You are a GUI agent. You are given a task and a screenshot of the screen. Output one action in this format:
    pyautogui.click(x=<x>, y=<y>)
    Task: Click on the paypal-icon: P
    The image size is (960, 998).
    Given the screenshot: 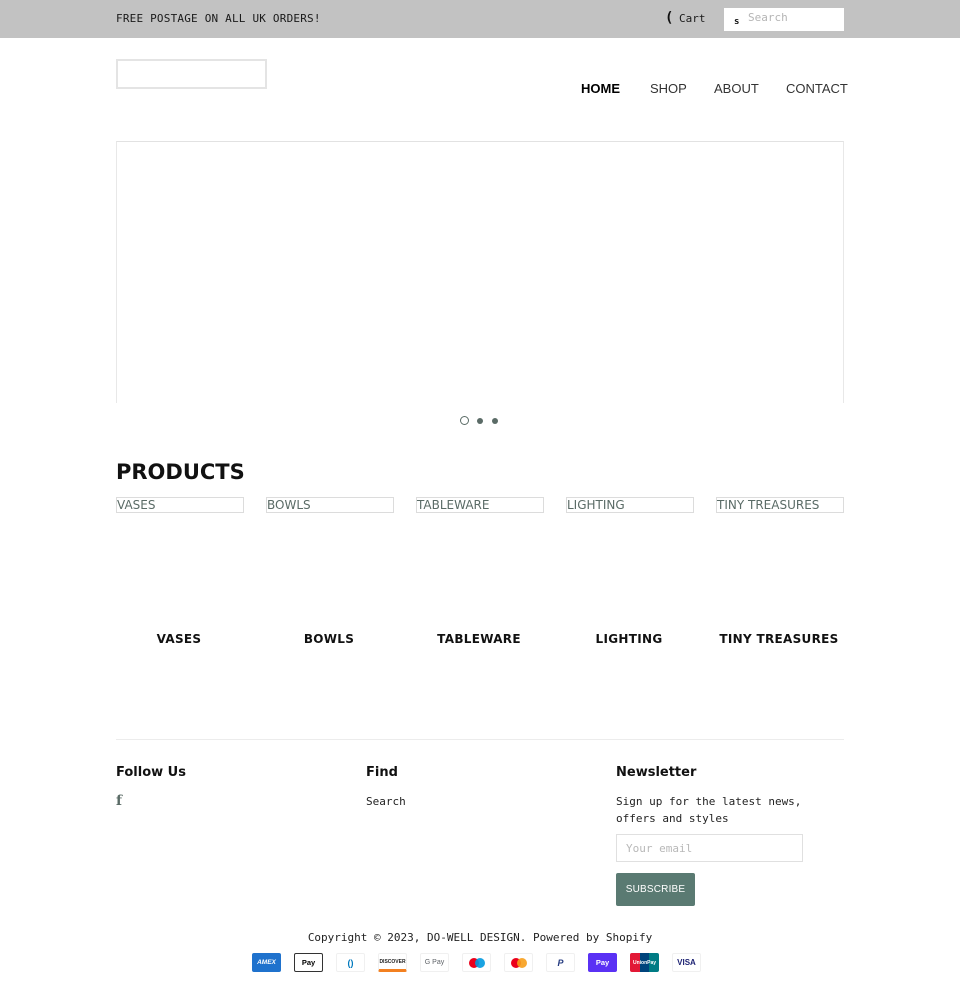 What is the action you would take?
    pyautogui.click(x=560, y=962)
    